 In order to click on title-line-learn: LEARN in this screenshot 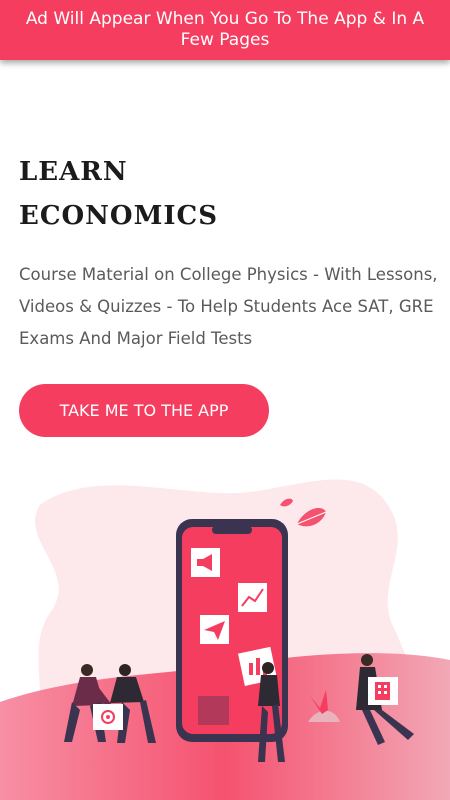, I will do `click(73, 172)`.